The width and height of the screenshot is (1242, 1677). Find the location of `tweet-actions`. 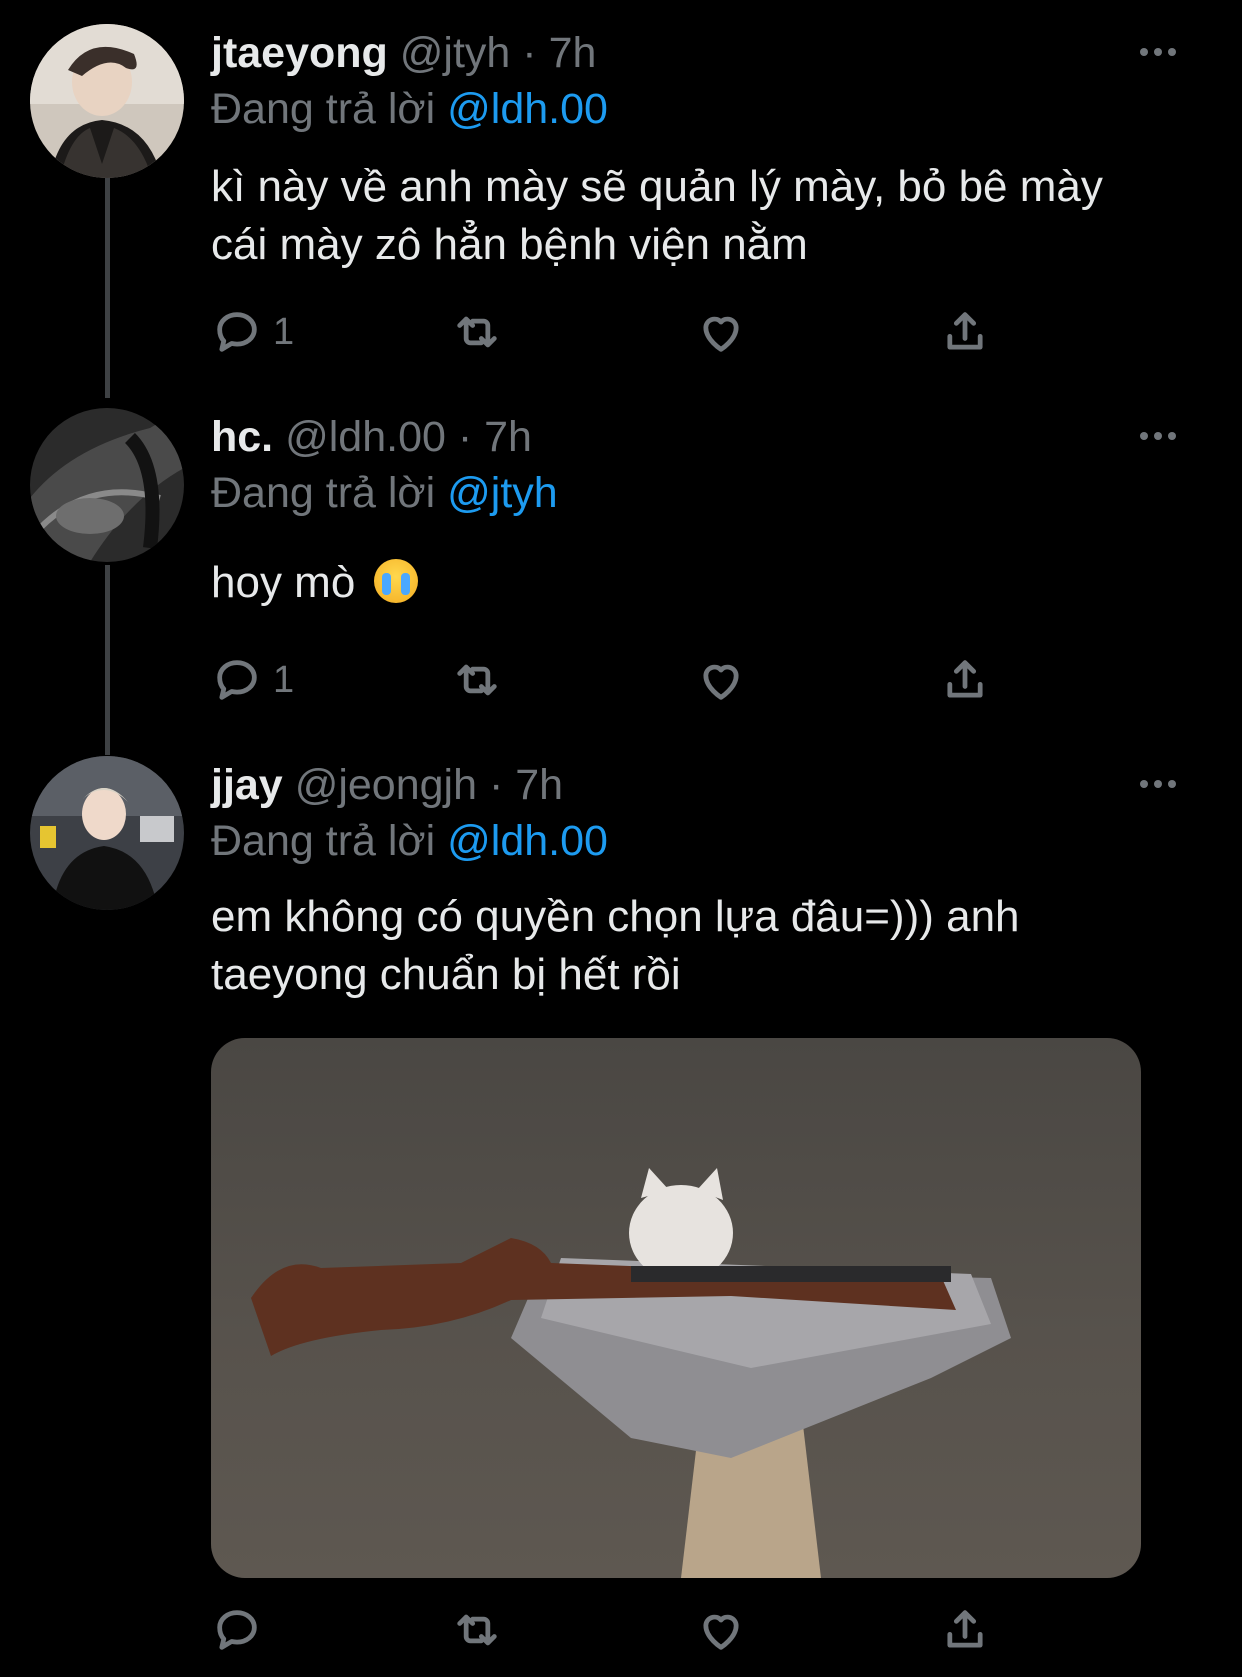

tweet-actions is located at coordinates (611, 1630).